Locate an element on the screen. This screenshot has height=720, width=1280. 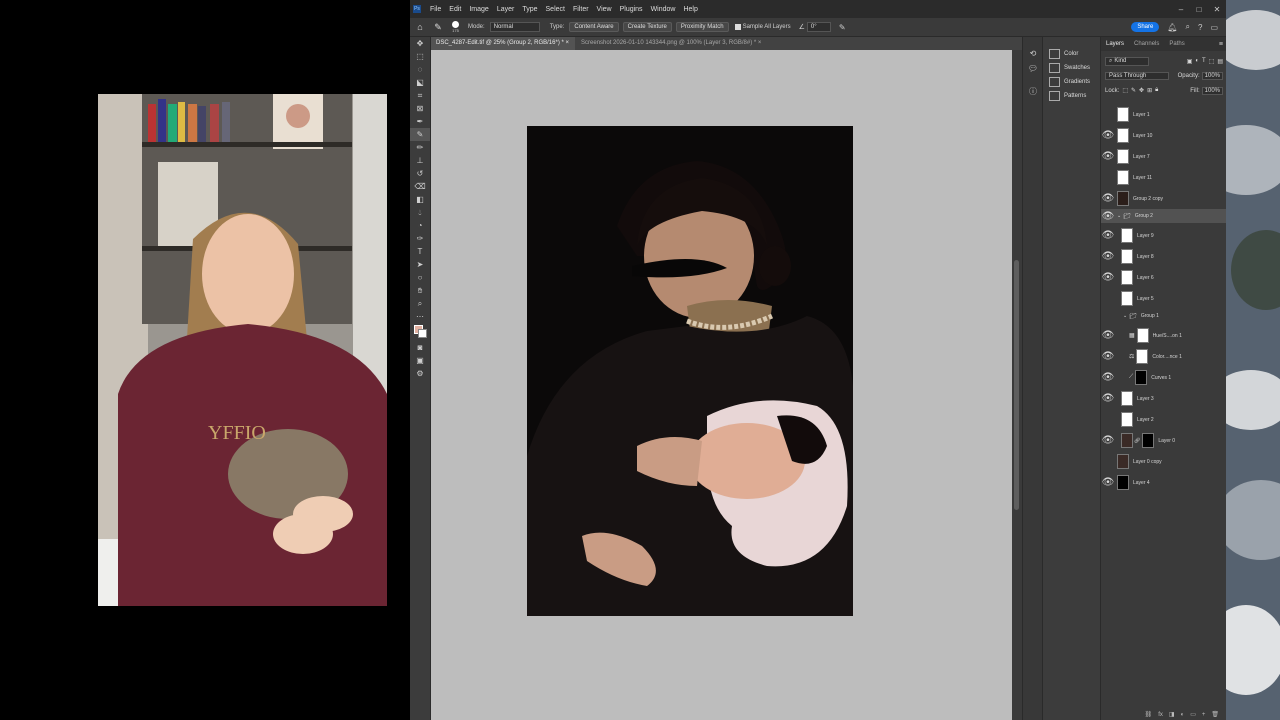
blur-tool-icon: 💧︎ is located at coordinates (420, 212).